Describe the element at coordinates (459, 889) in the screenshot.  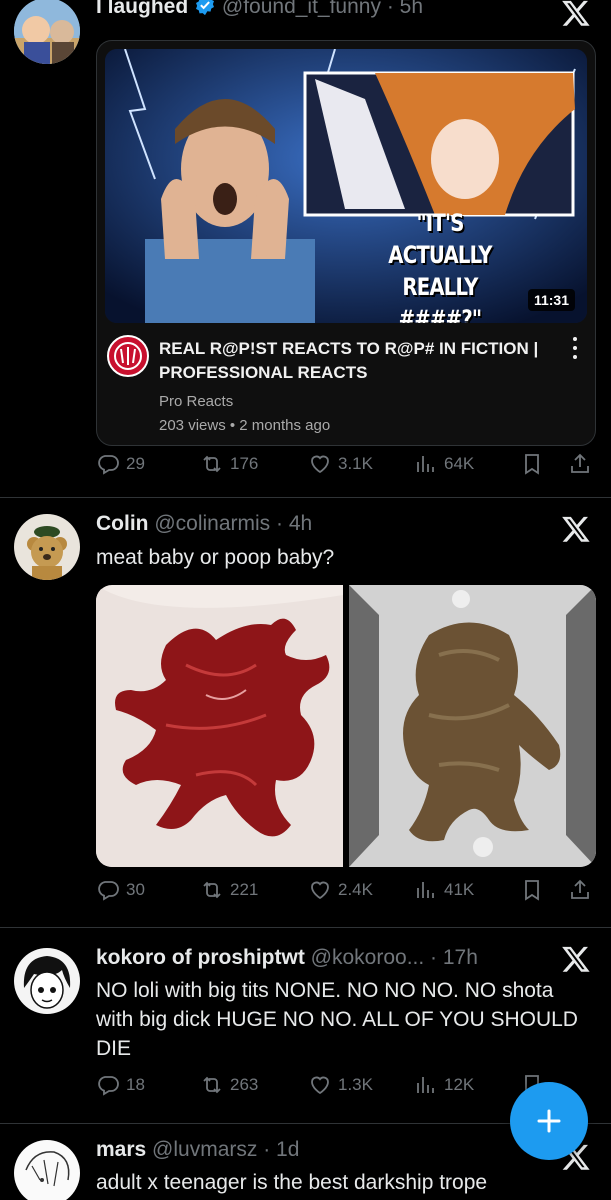
I see `views-count: 41K` at that location.